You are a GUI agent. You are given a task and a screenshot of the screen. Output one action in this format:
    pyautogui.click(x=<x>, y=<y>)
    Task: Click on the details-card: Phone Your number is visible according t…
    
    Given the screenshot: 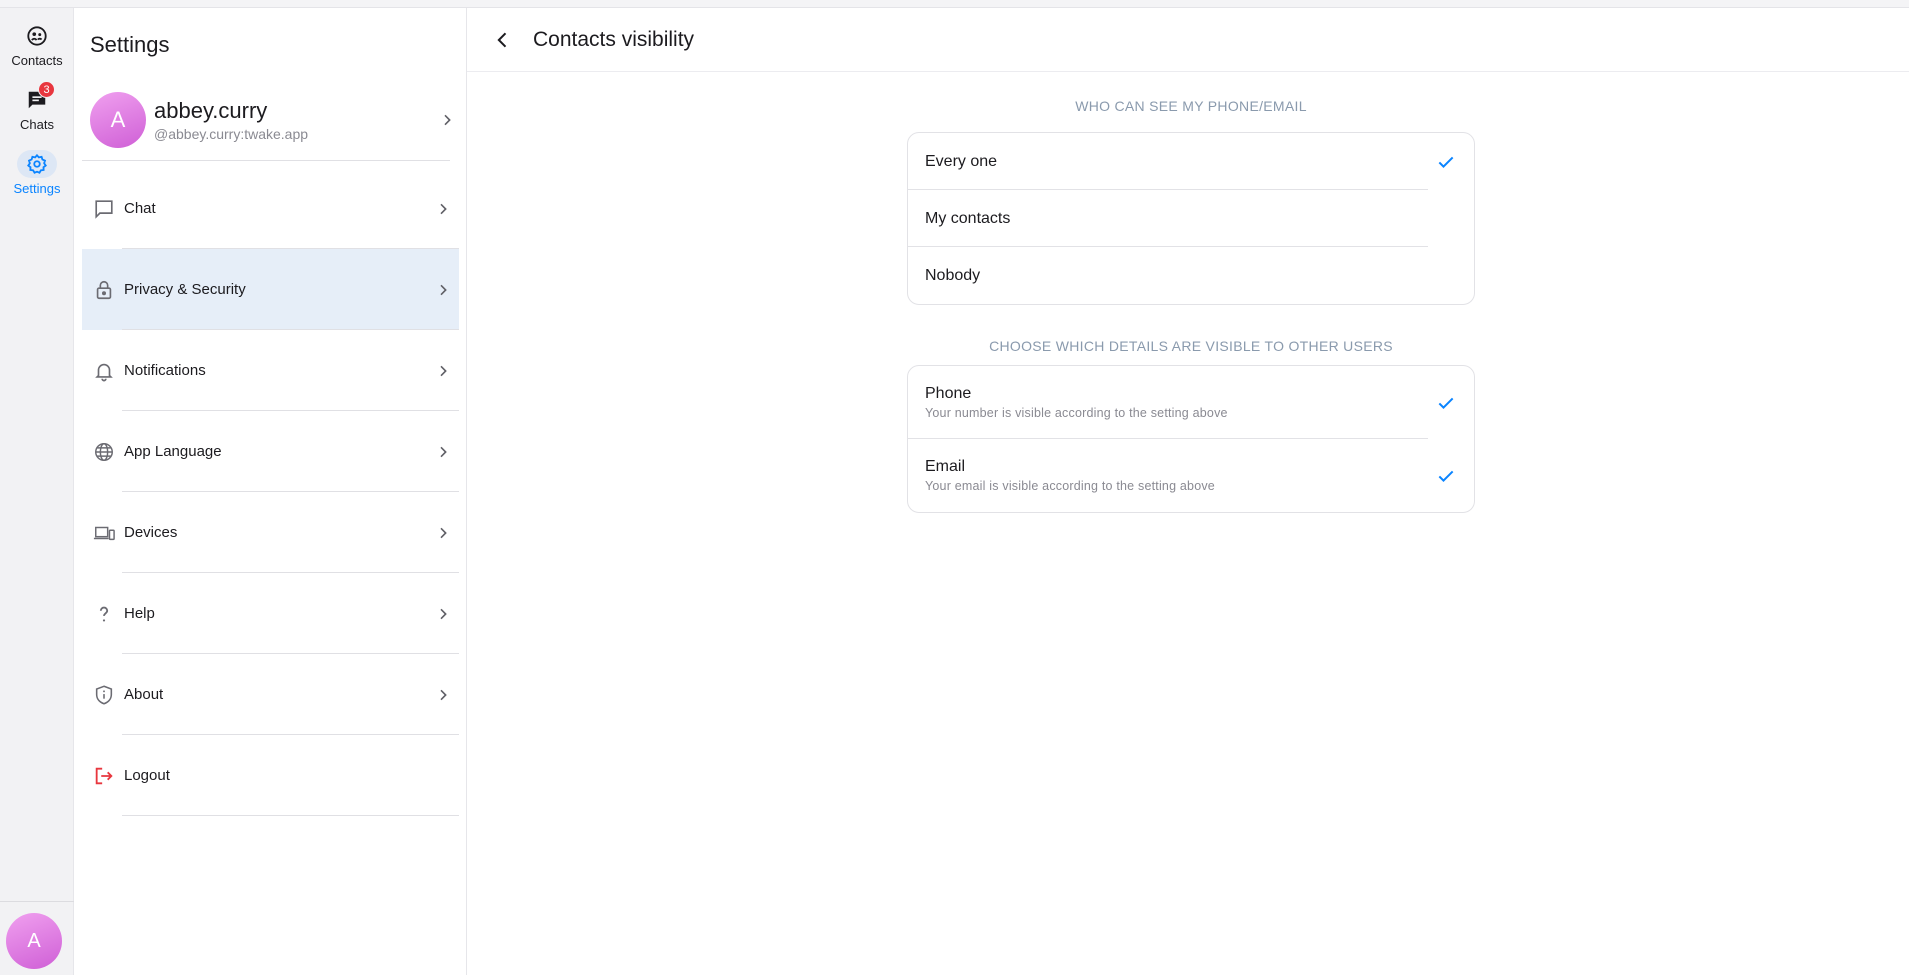 What is the action you would take?
    pyautogui.click(x=1191, y=439)
    